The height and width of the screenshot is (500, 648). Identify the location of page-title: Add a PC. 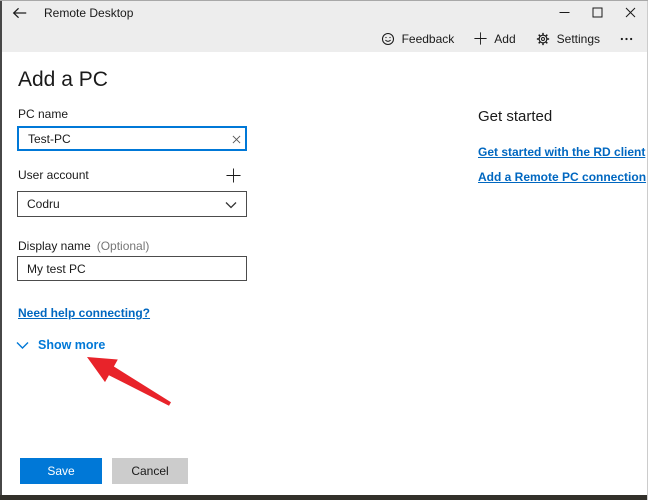
(63, 79).